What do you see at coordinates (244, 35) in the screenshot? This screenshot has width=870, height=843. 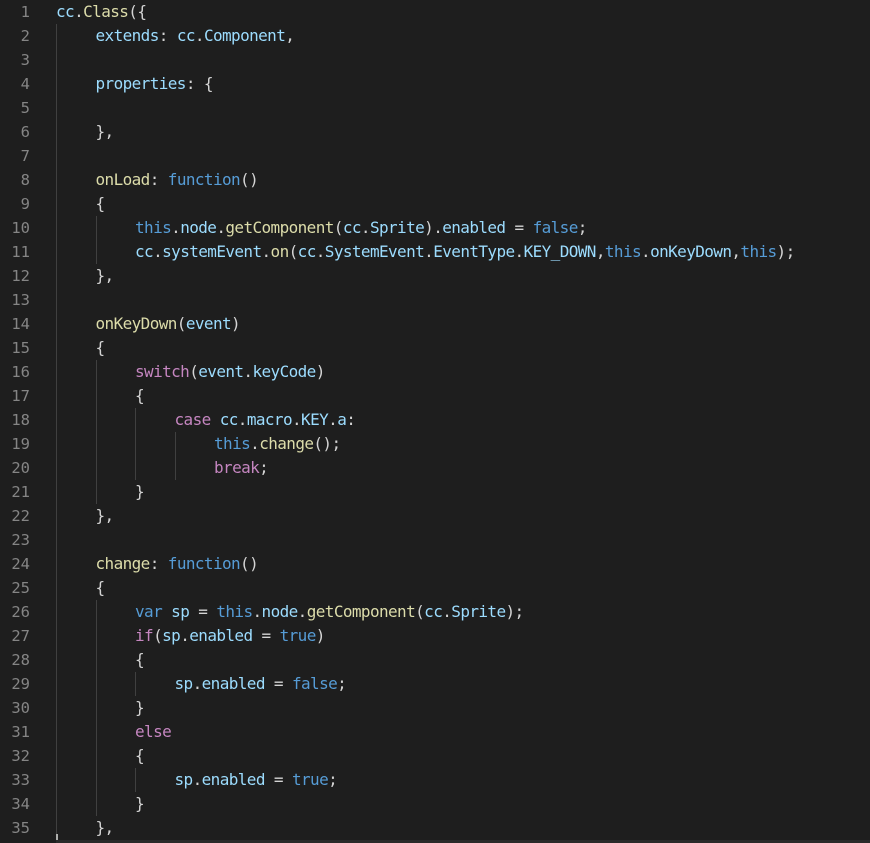 I see `code-token: Component` at bounding box center [244, 35].